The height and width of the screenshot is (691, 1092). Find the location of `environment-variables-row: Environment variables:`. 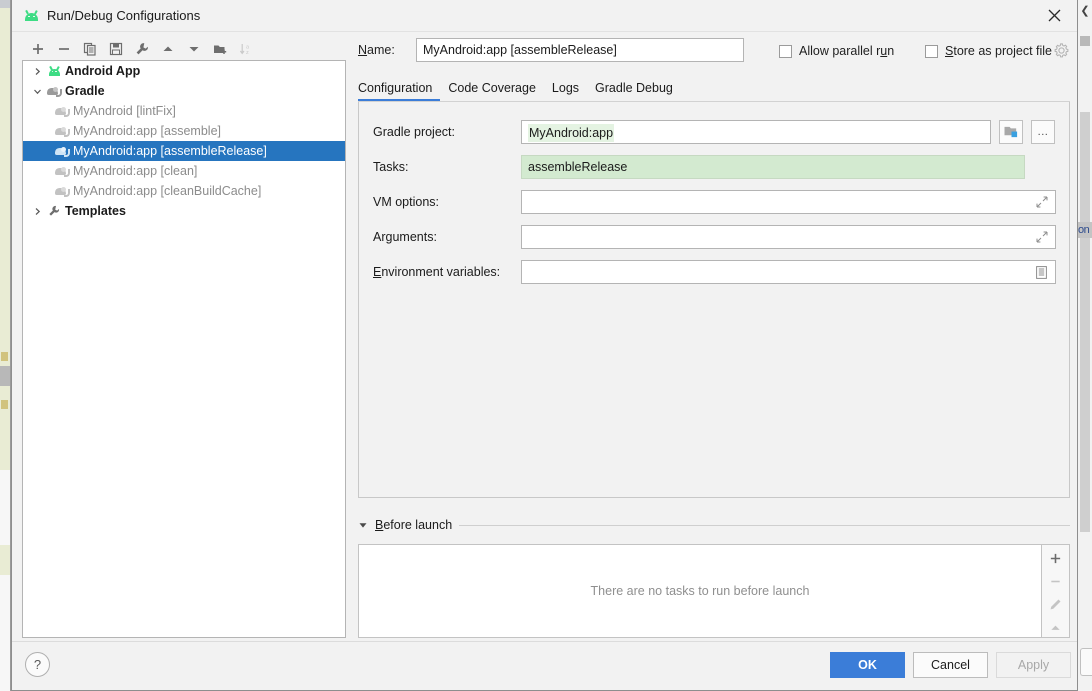

environment-variables-row: Environment variables: is located at coordinates (714, 272).